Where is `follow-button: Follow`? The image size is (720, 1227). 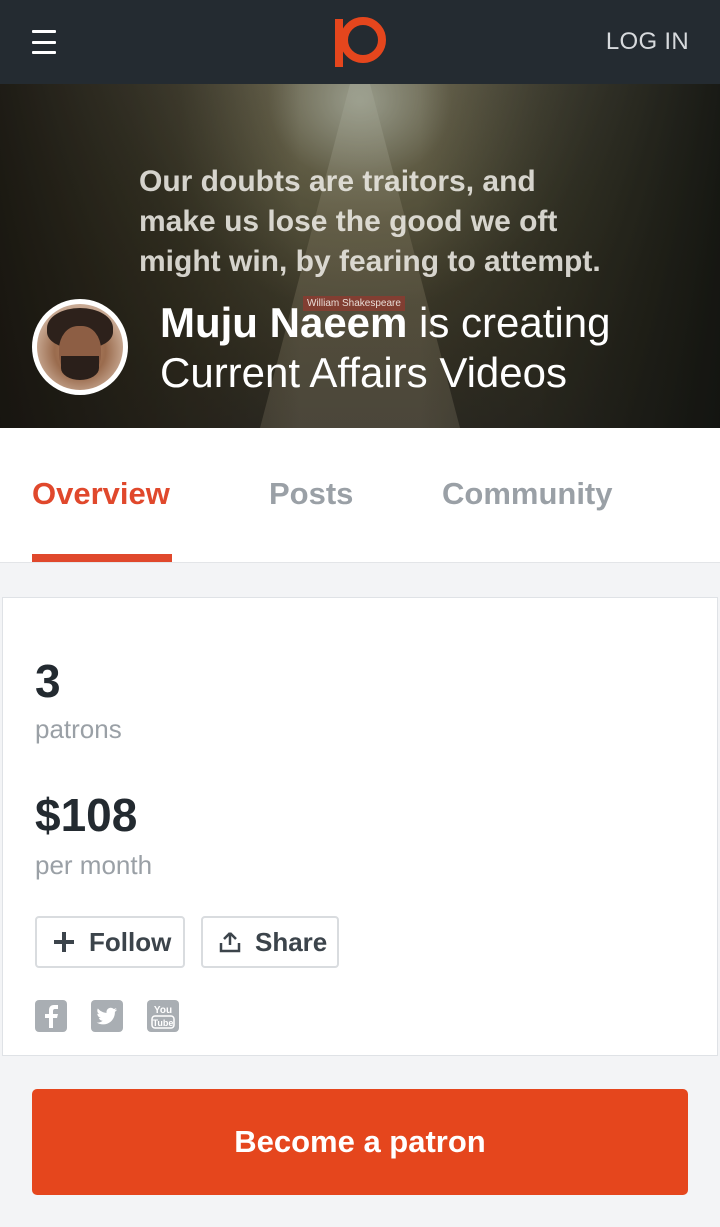 follow-button: Follow is located at coordinates (110, 942).